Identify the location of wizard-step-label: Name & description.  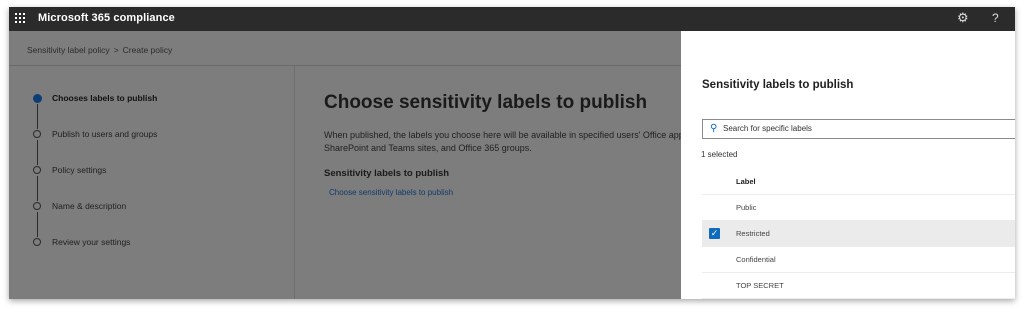
(89, 206).